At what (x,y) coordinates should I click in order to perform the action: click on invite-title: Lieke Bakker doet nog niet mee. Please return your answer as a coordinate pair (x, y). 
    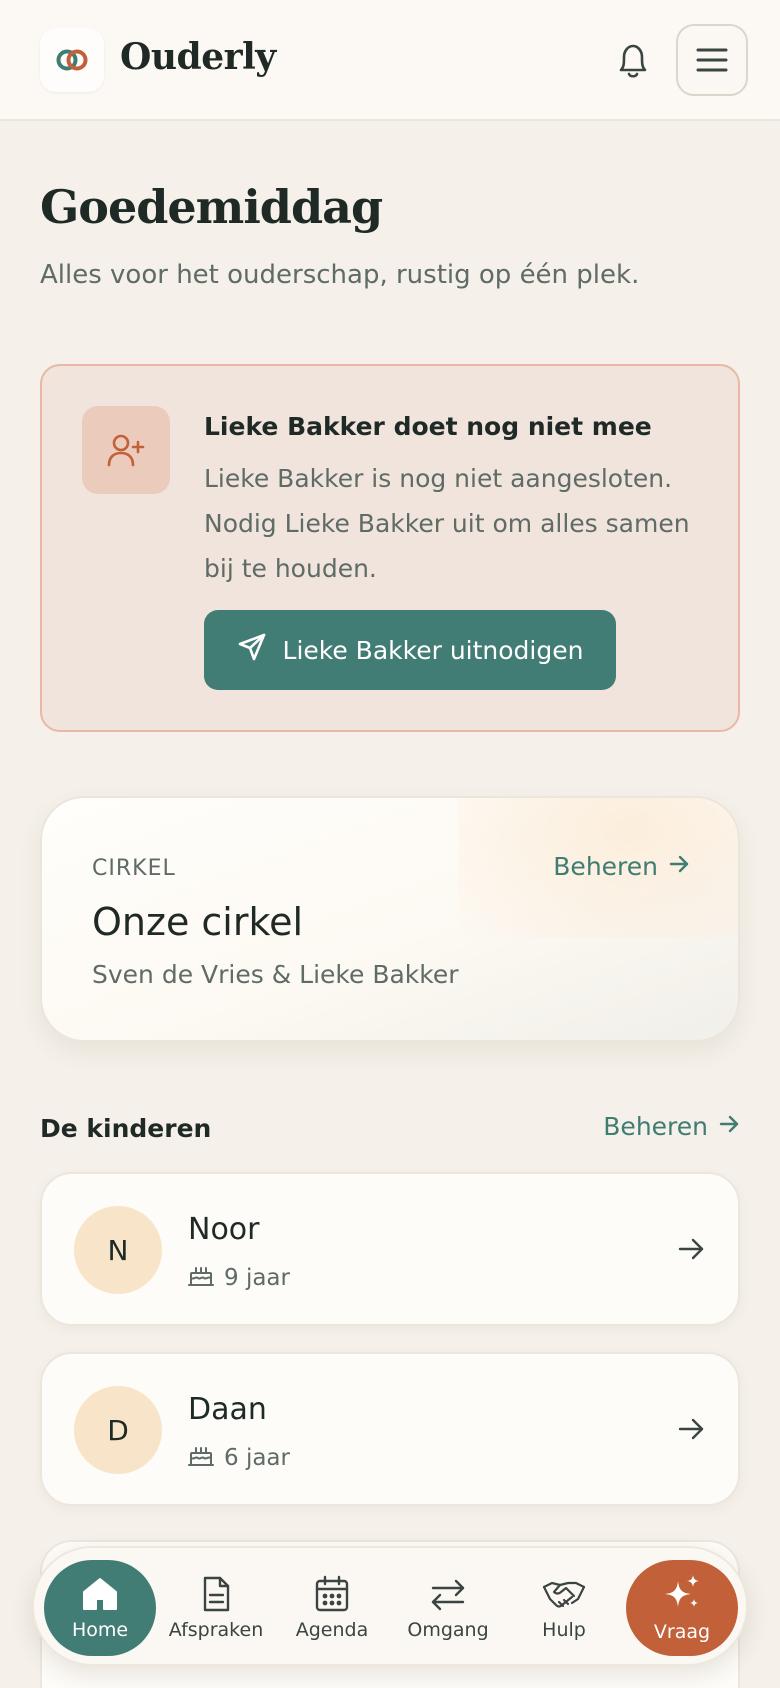
    Looking at the image, I should click on (428, 426).